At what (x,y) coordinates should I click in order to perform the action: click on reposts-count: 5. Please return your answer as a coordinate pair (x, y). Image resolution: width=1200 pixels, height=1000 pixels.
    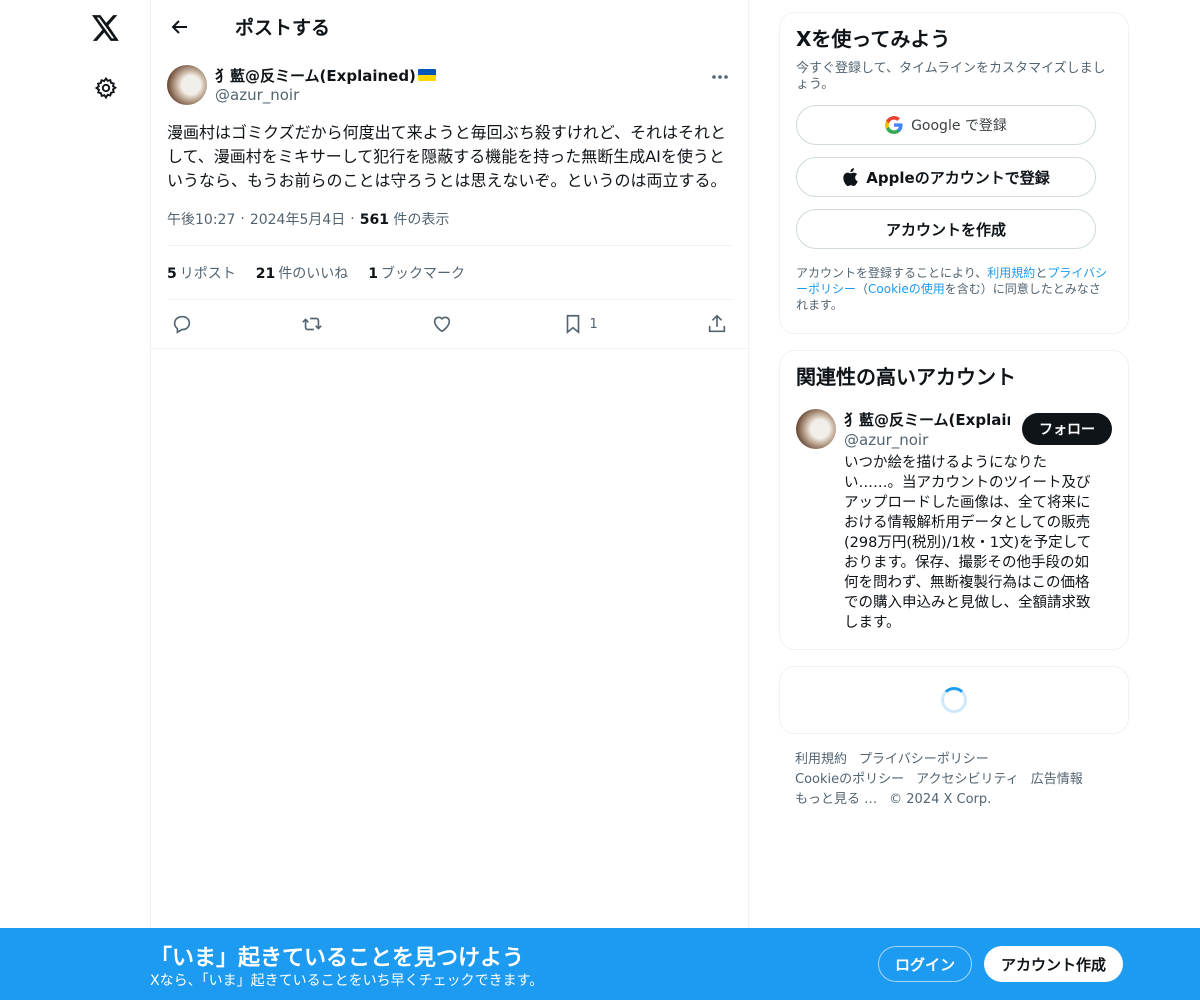
    Looking at the image, I should click on (172, 273).